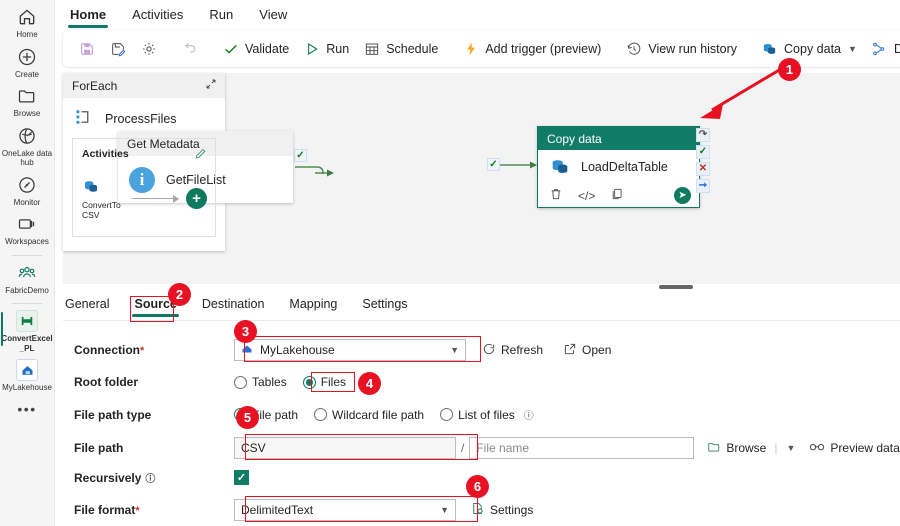 Image resolution: width=900 pixels, height=526 pixels. I want to click on sidebar-item-create: Create, so click(27, 63).